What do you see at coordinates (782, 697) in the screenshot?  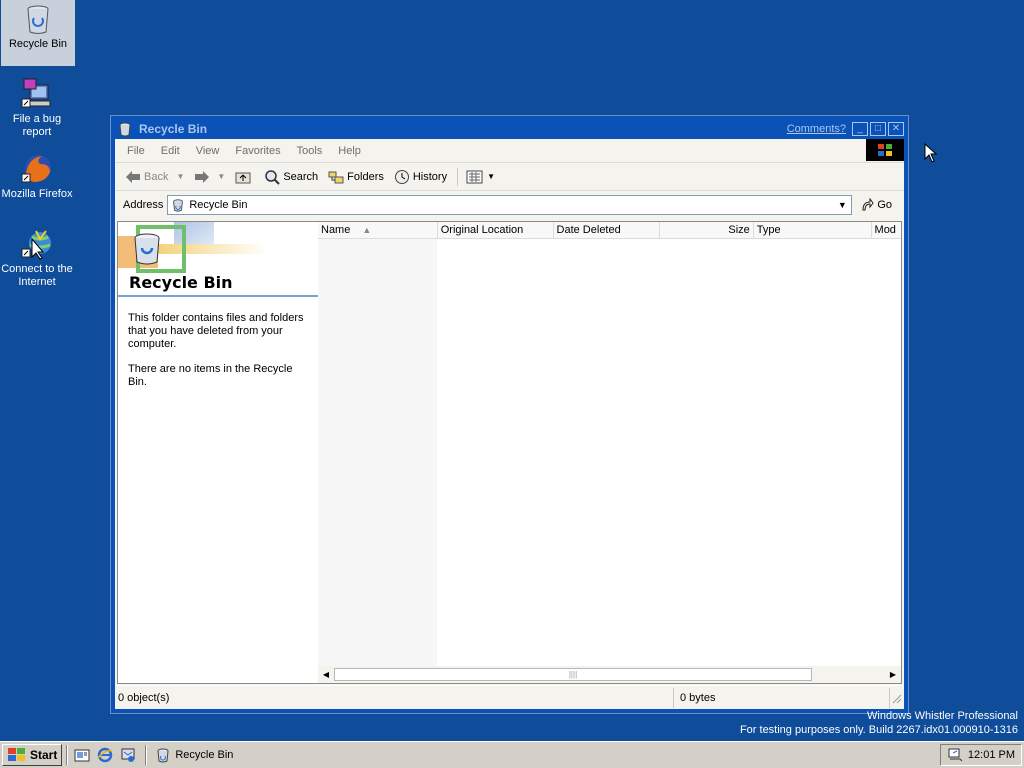 I see `status-size: 0 bytes` at bounding box center [782, 697].